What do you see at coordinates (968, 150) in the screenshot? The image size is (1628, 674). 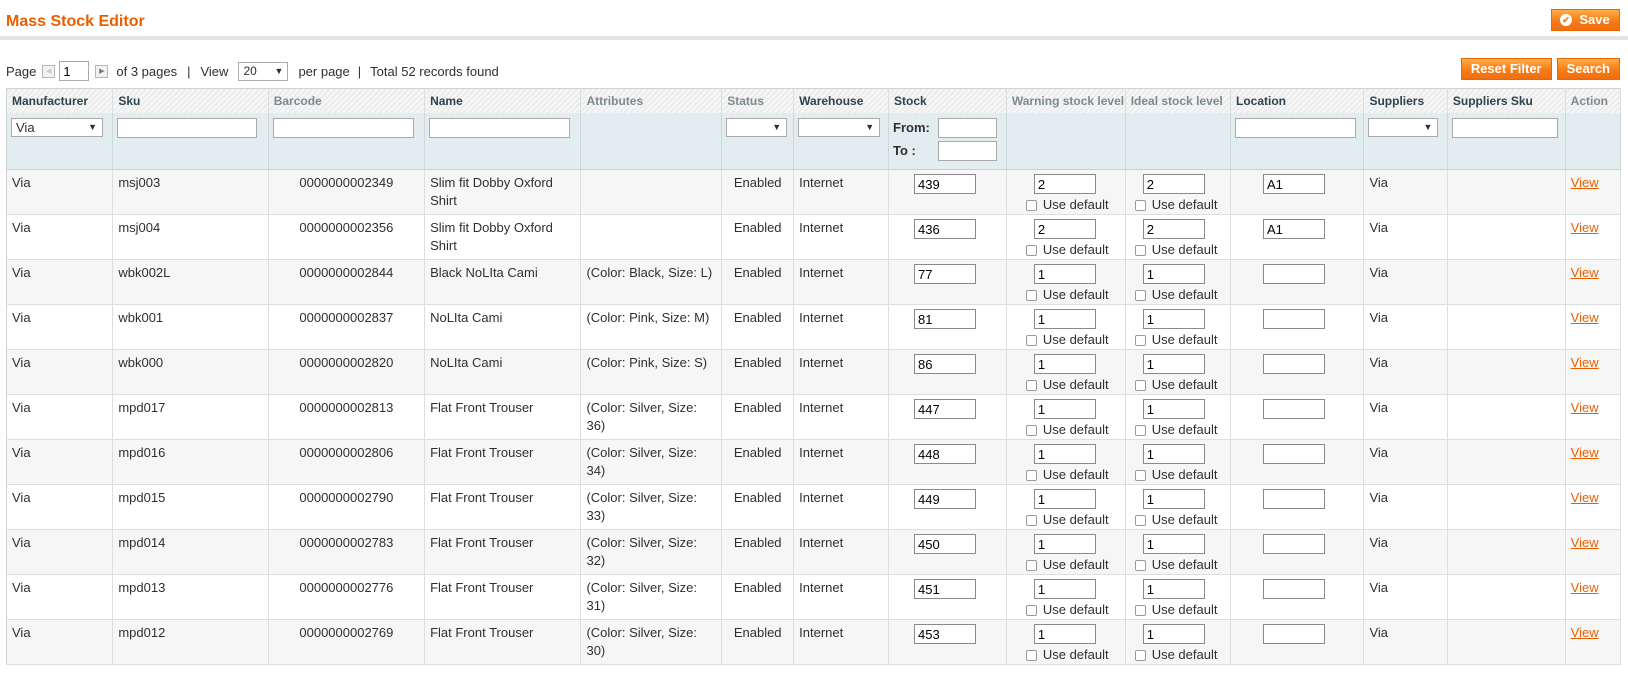 I see `stock-to-input` at bounding box center [968, 150].